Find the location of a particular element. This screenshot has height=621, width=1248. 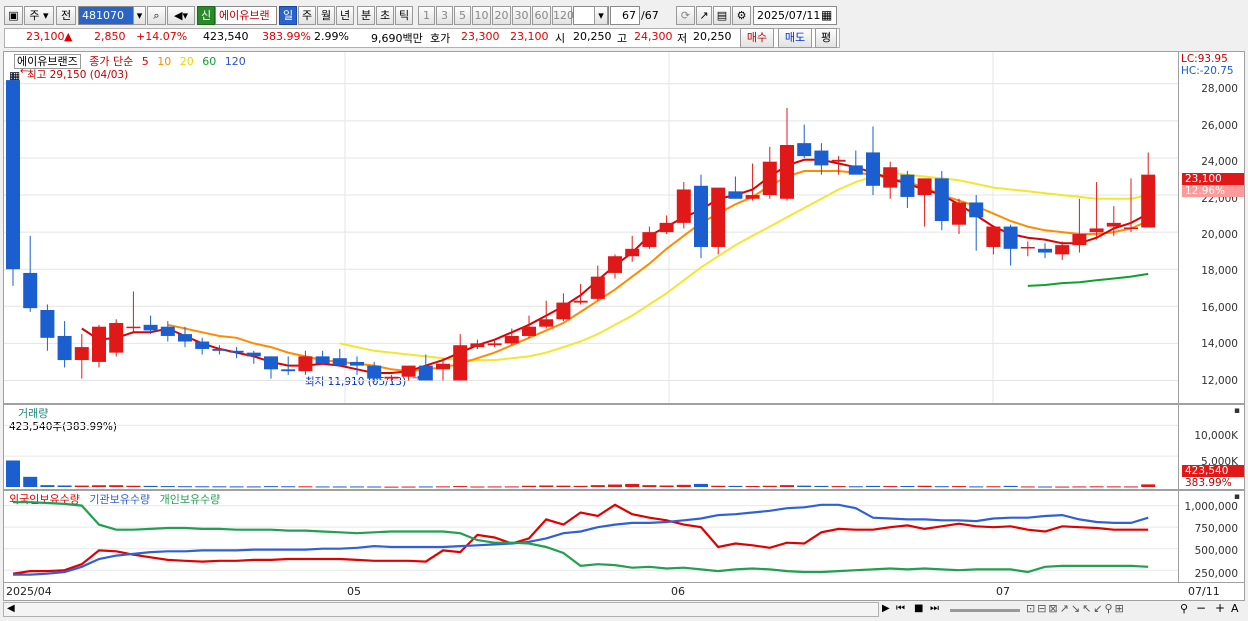

low-label: 저 is located at coordinates (682, 38).